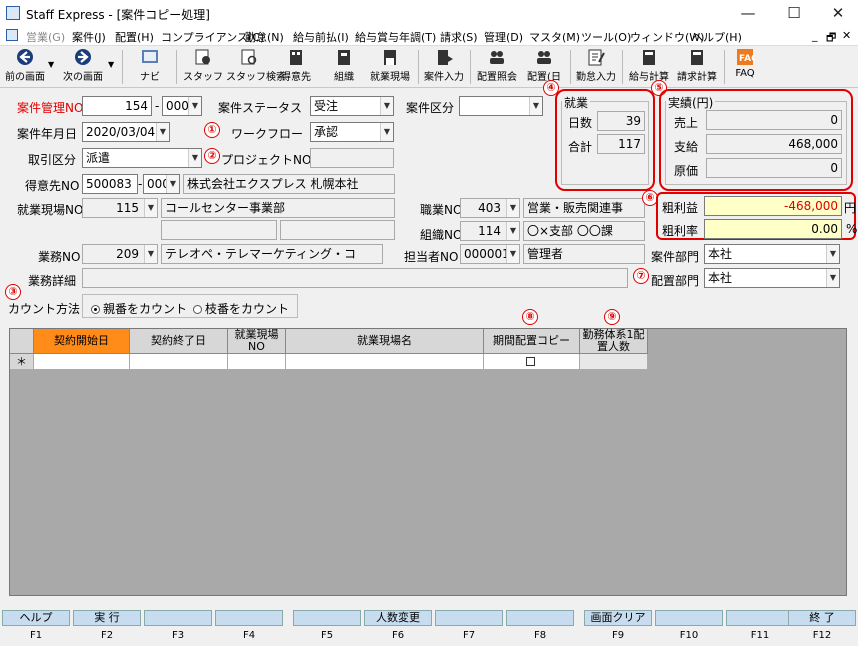  I want to click on staff-label: スタッフ, so click(203, 77).